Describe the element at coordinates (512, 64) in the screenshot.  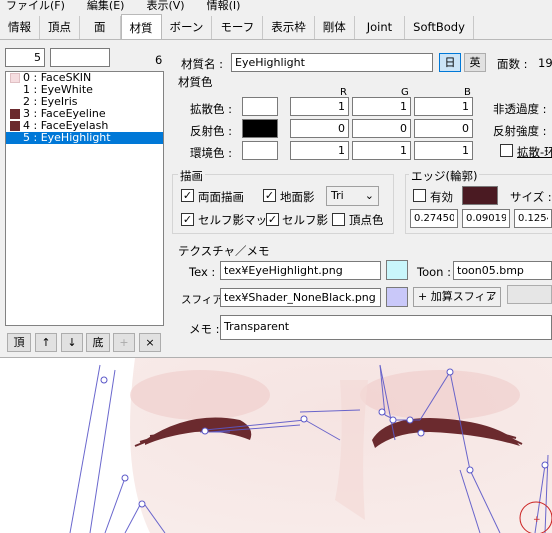
I see `face-count-label: 面数 :` at that location.